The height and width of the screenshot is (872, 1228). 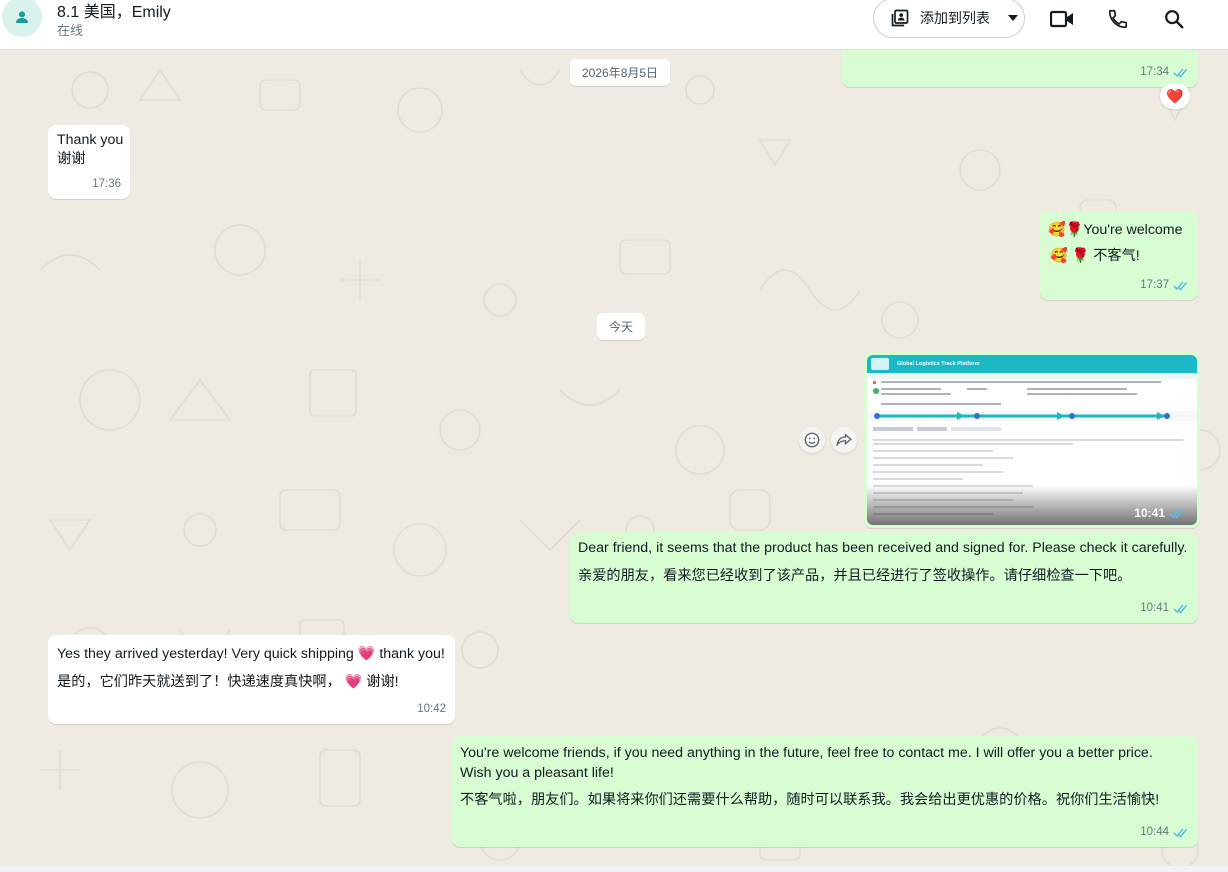 What do you see at coordinates (1154, 285) in the screenshot?
I see `message-time: 17:37` at bounding box center [1154, 285].